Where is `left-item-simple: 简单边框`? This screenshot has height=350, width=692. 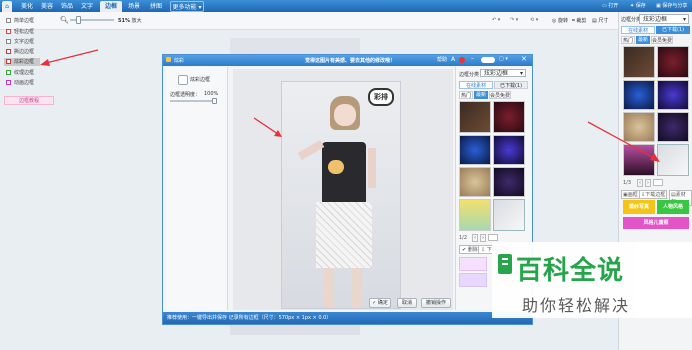 left-item-simple: 简单边框 is located at coordinates (30, 21).